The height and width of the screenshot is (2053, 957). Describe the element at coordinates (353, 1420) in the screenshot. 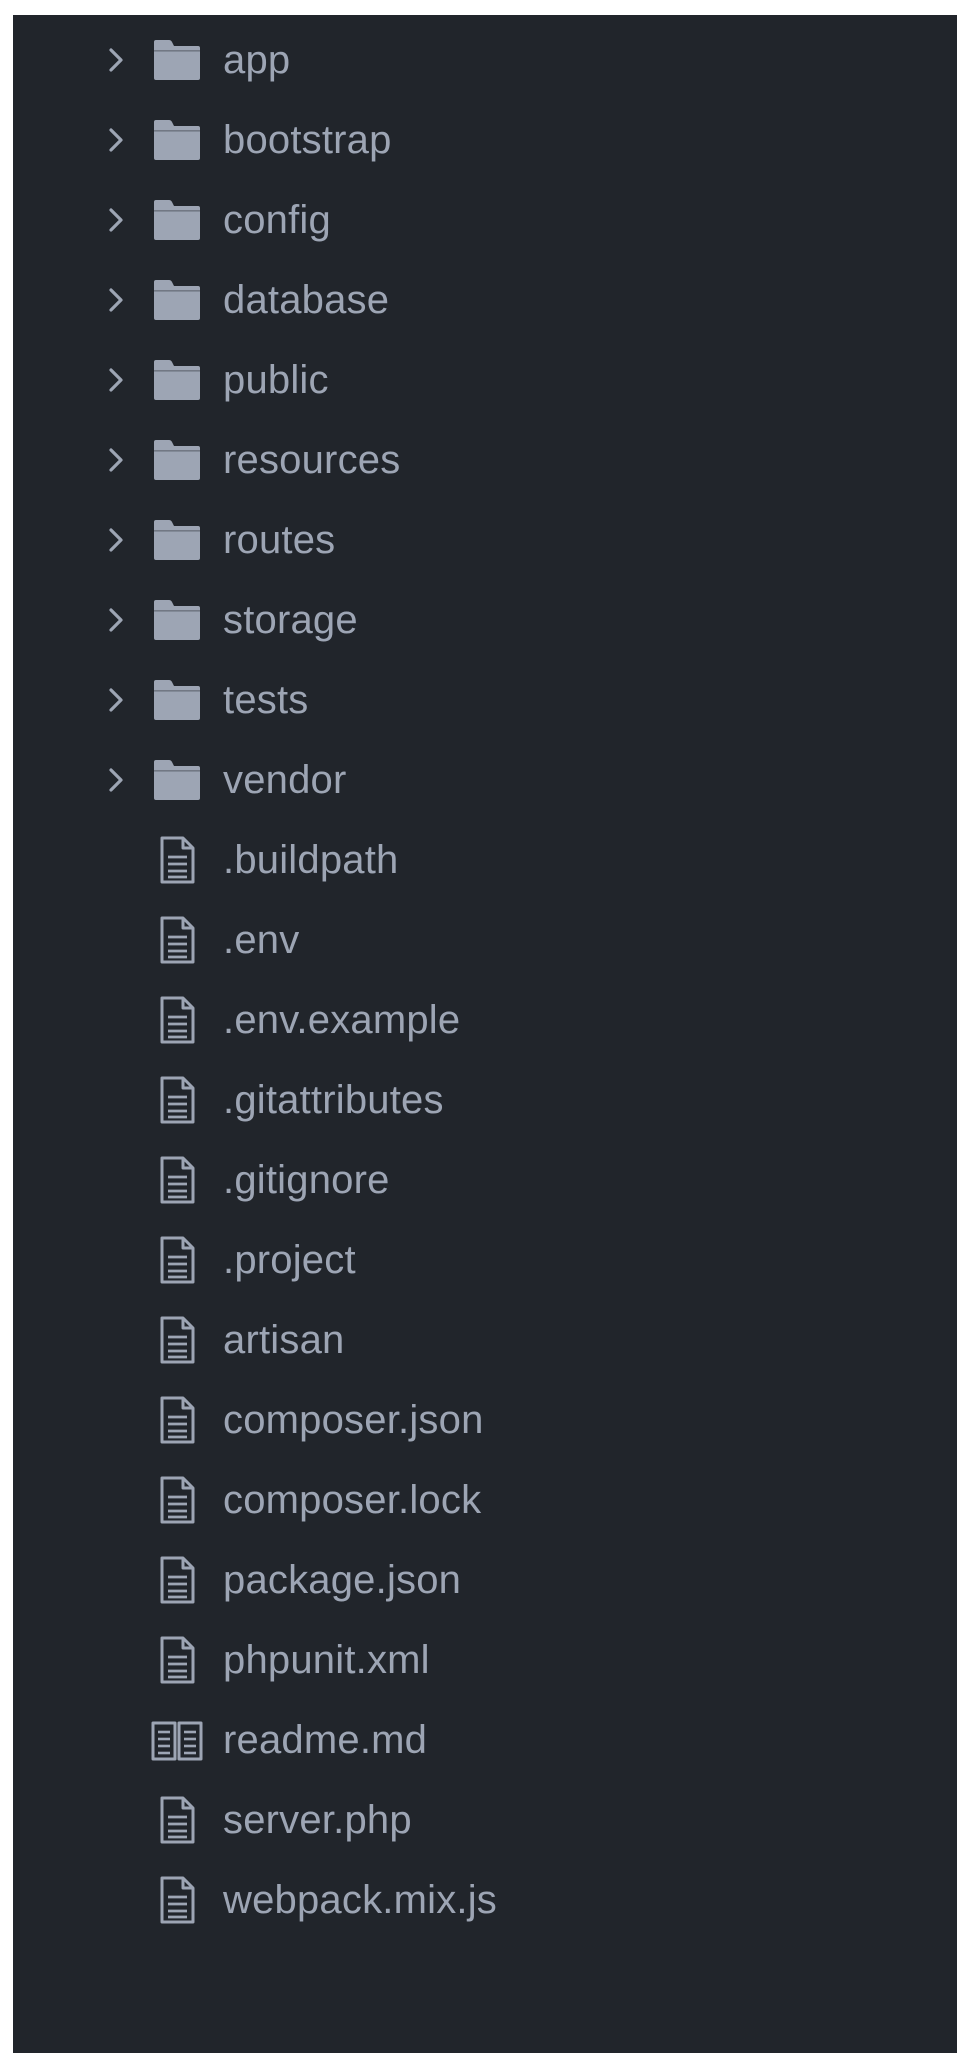

I see `tree-item-label: composer.json` at that location.